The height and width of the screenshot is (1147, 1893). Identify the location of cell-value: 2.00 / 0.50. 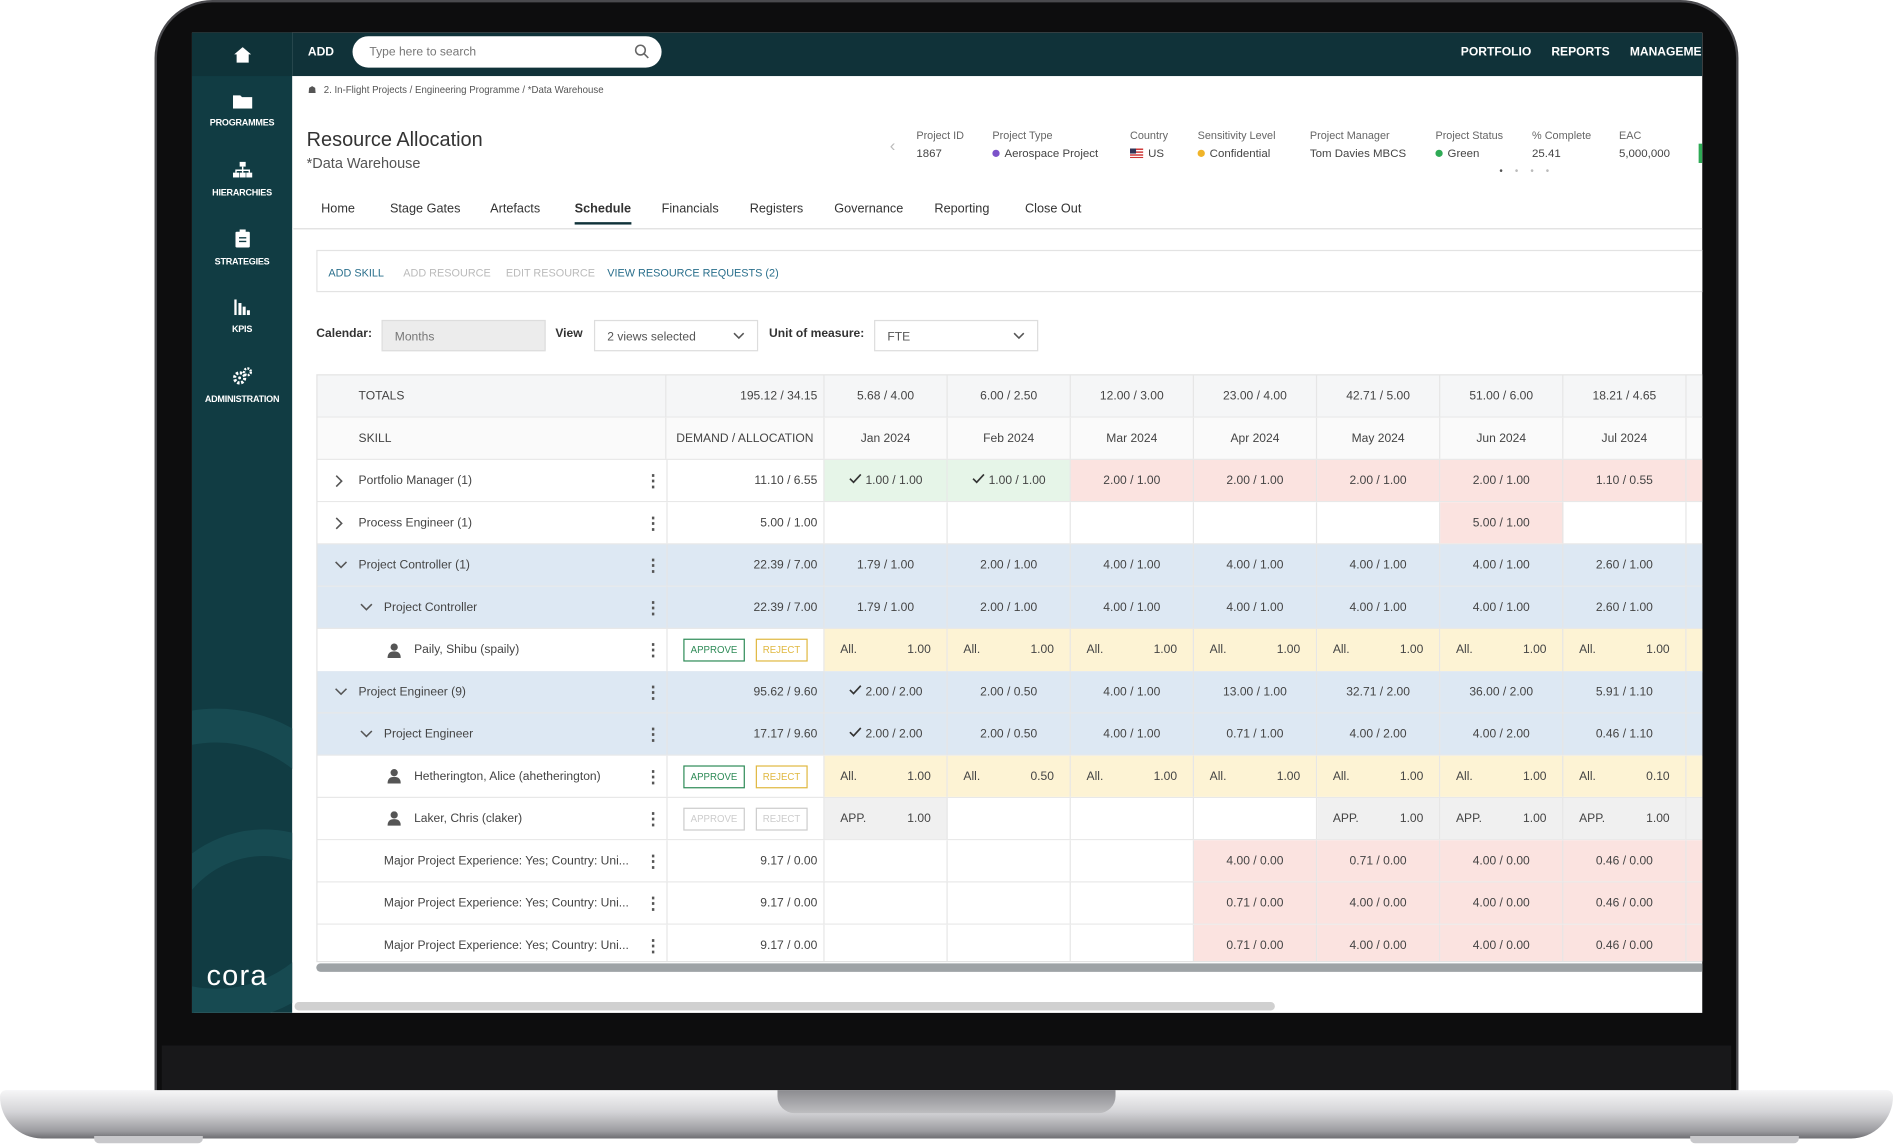
(1009, 692).